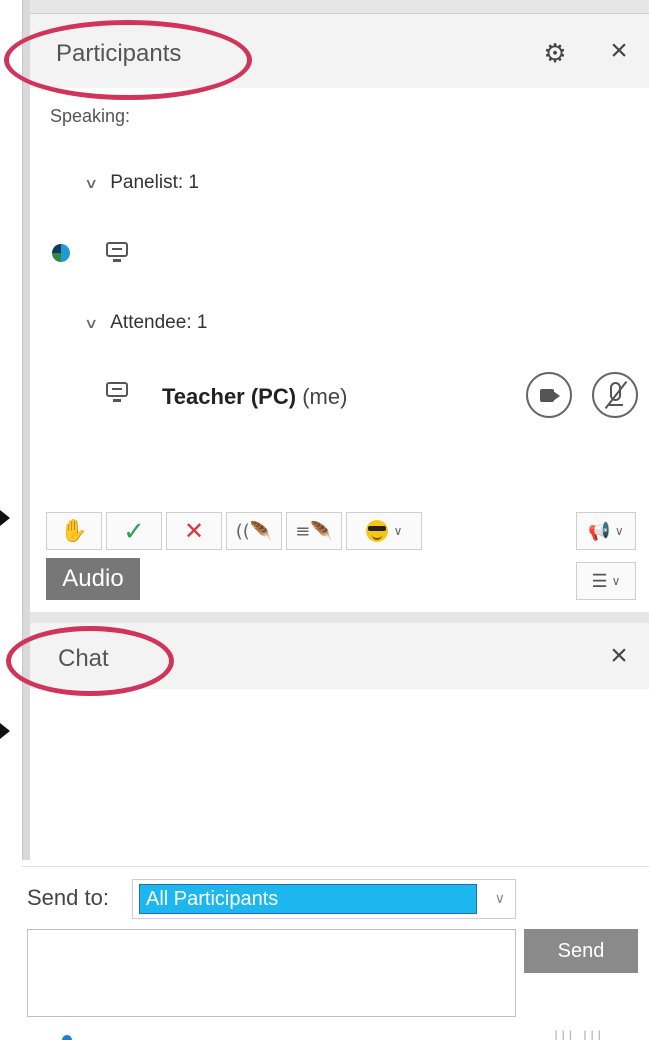  I want to click on highlight-ellipse-participants, so click(128, 60).